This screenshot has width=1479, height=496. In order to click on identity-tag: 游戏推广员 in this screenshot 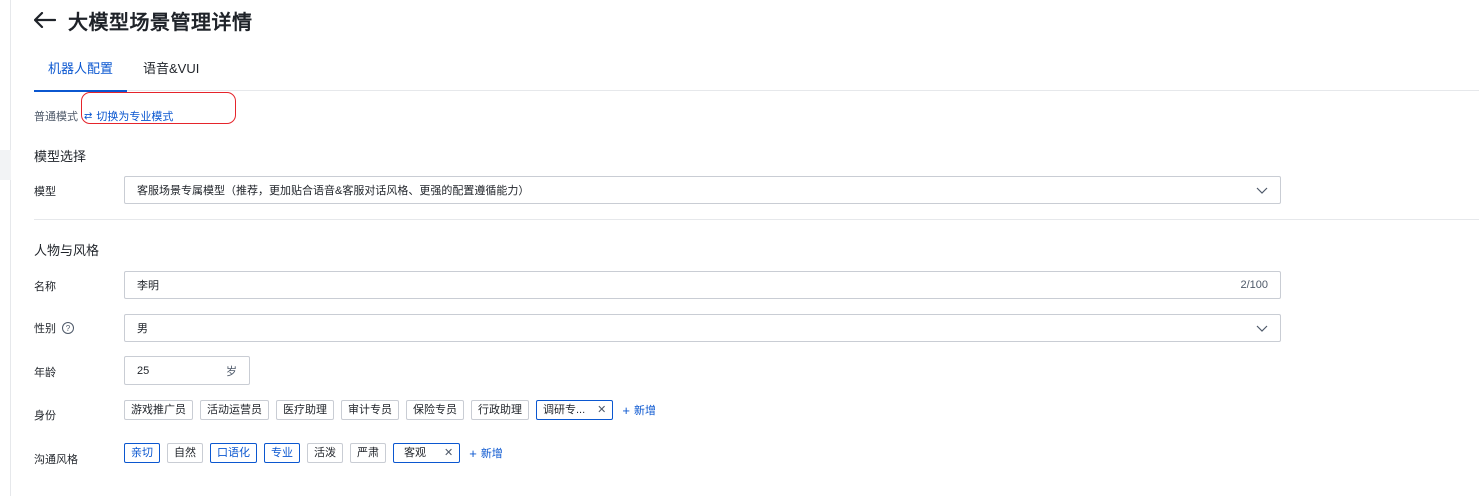, I will do `click(158, 410)`.